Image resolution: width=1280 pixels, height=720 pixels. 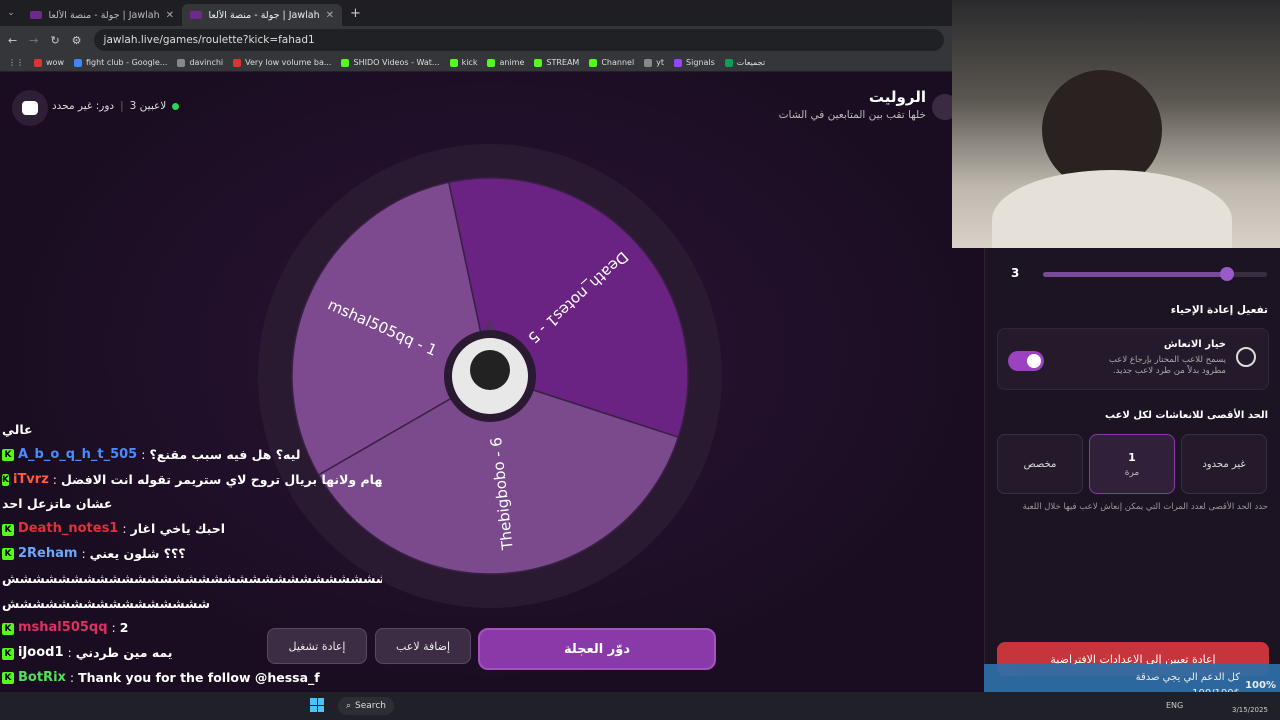 What do you see at coordinates (192, 504) in the screenshot?
I see `chat-message: عشان ماتزعل احد` at bounding box center [192, 504].